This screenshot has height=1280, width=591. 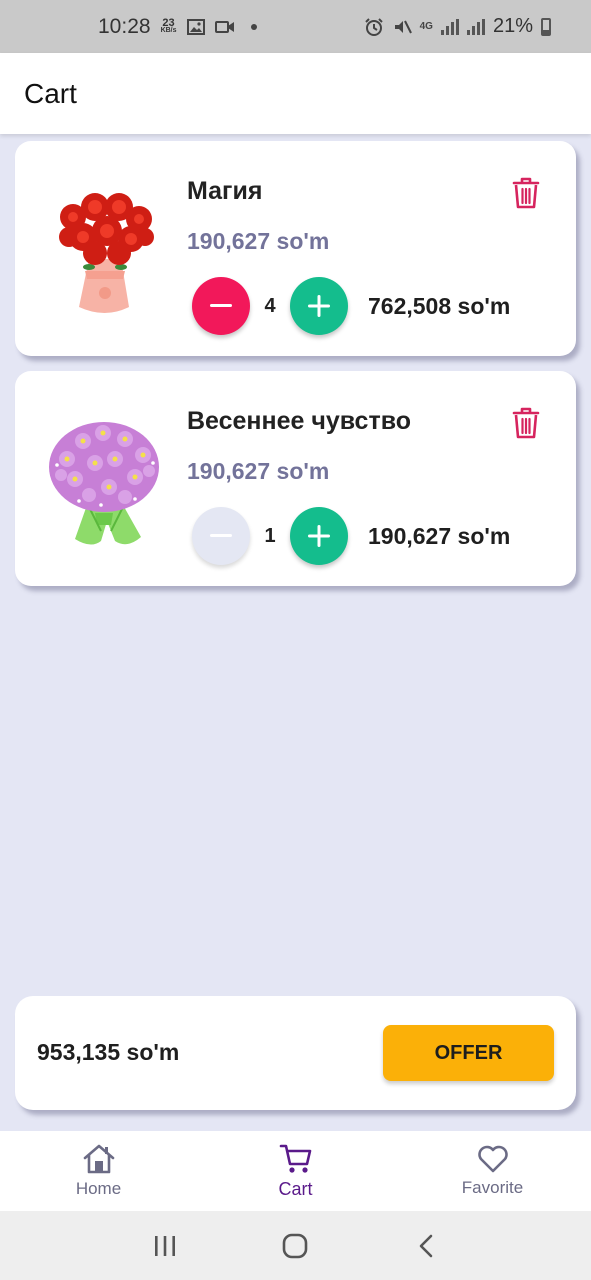 What do you see at coordinates (299, 421) in the screenshot?
I see `product-name: Весеннее чувство` at bounding box center [299, 421].